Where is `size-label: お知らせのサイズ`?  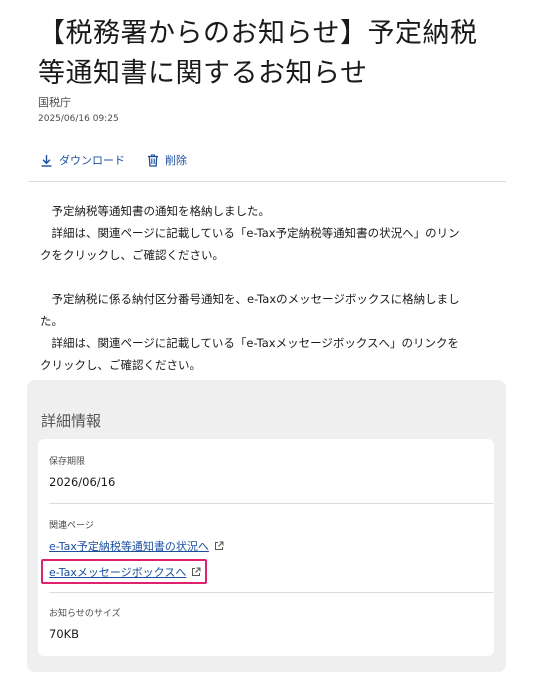 size-label: お知らせのサイズ is located at coordinates (85, 614).